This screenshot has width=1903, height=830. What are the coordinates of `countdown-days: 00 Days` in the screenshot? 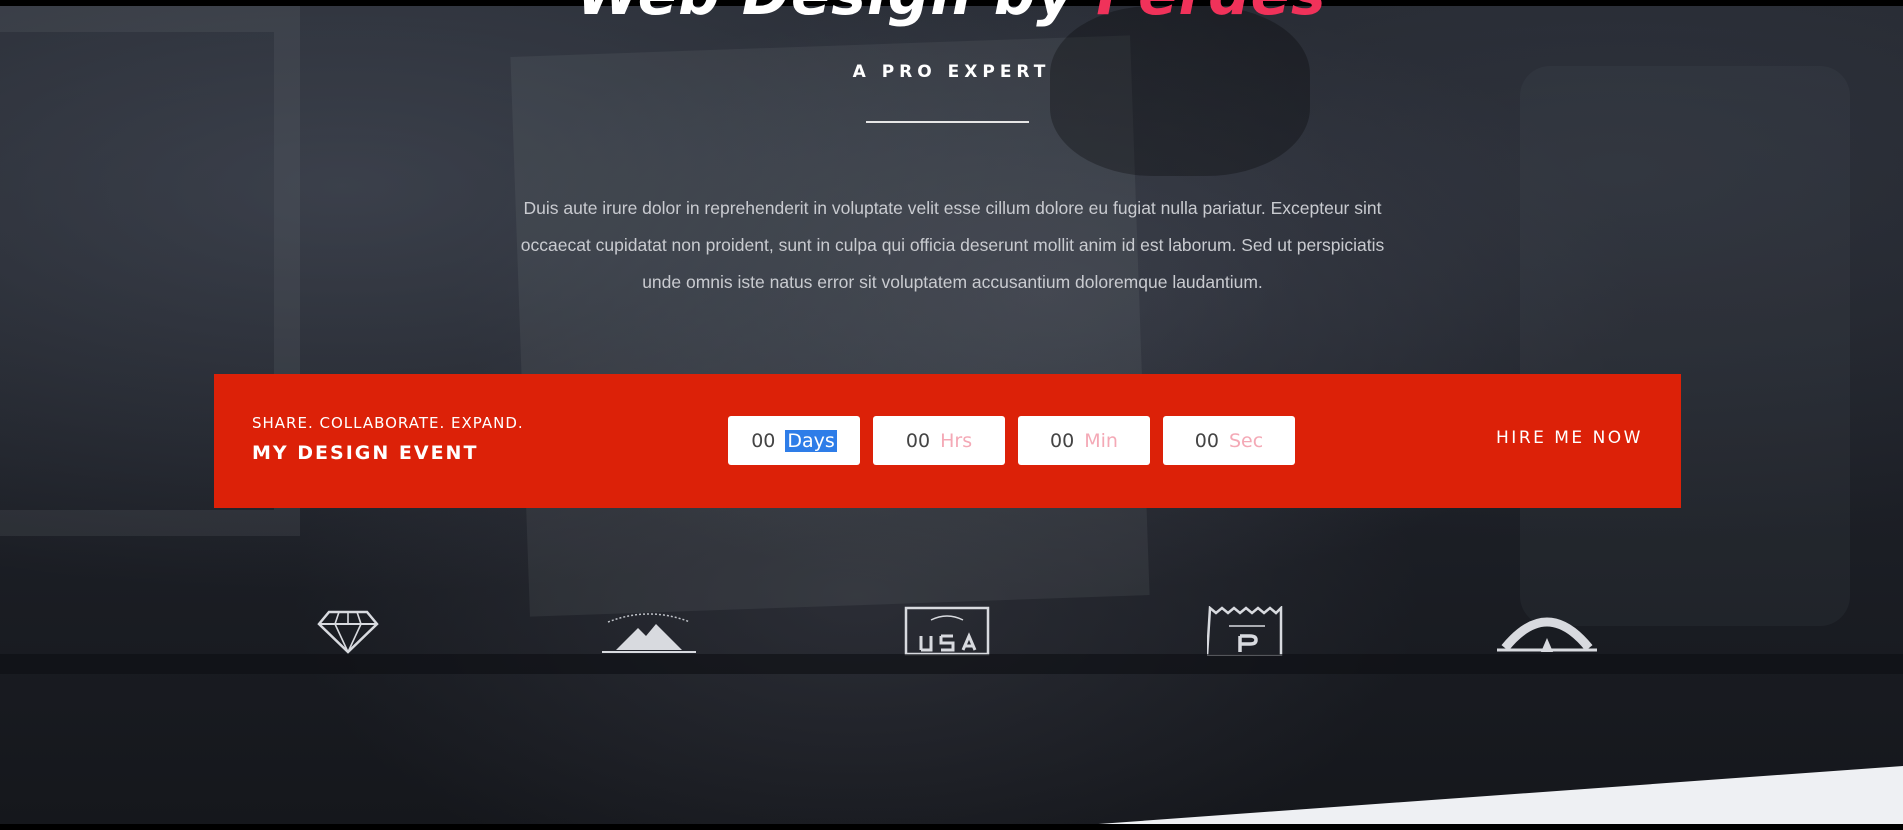 It's located at (794, 440).